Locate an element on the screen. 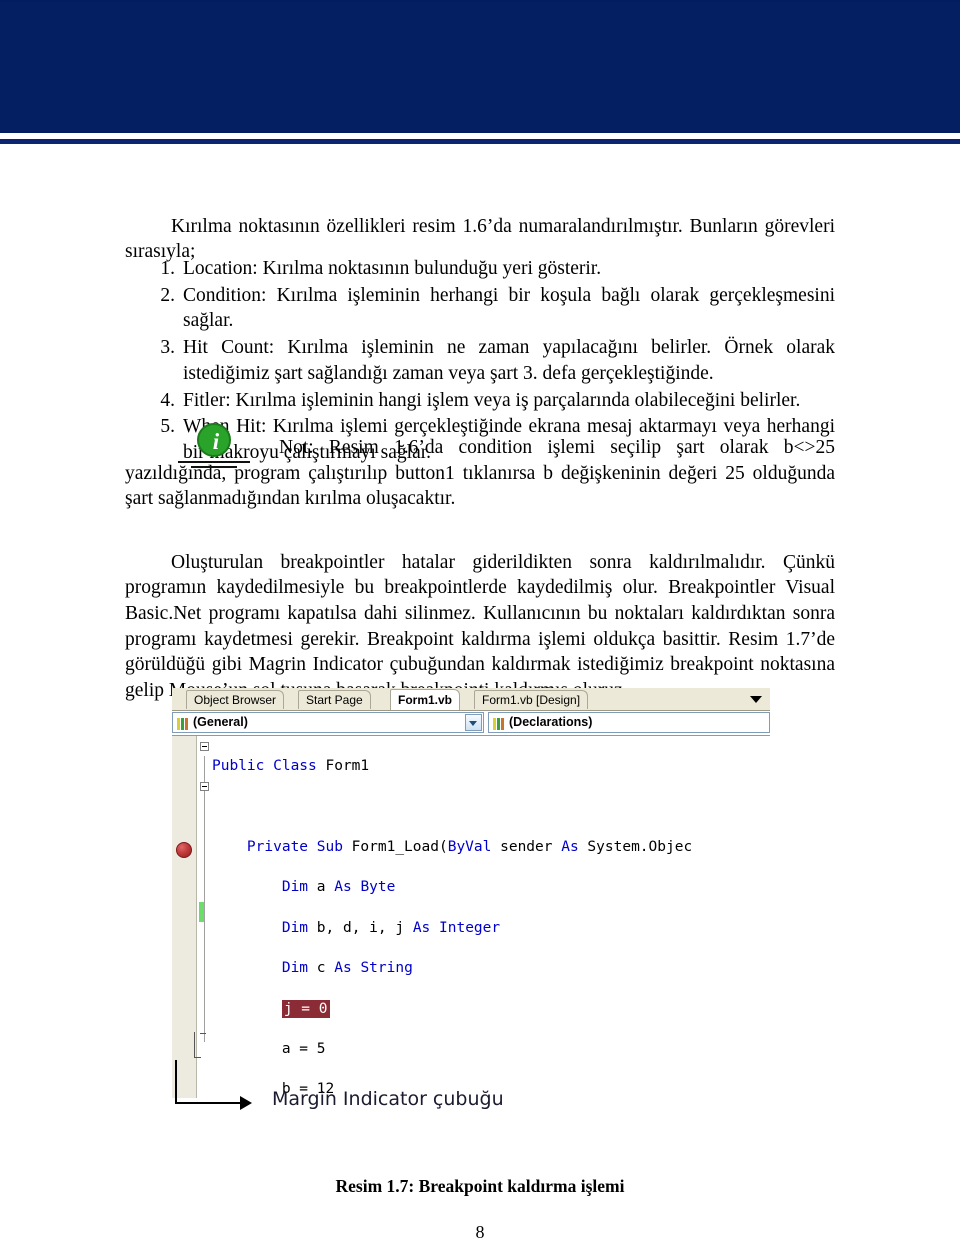 The image size is (960, 1253). list-item-number: 4. is located at coordinates (167, 400).